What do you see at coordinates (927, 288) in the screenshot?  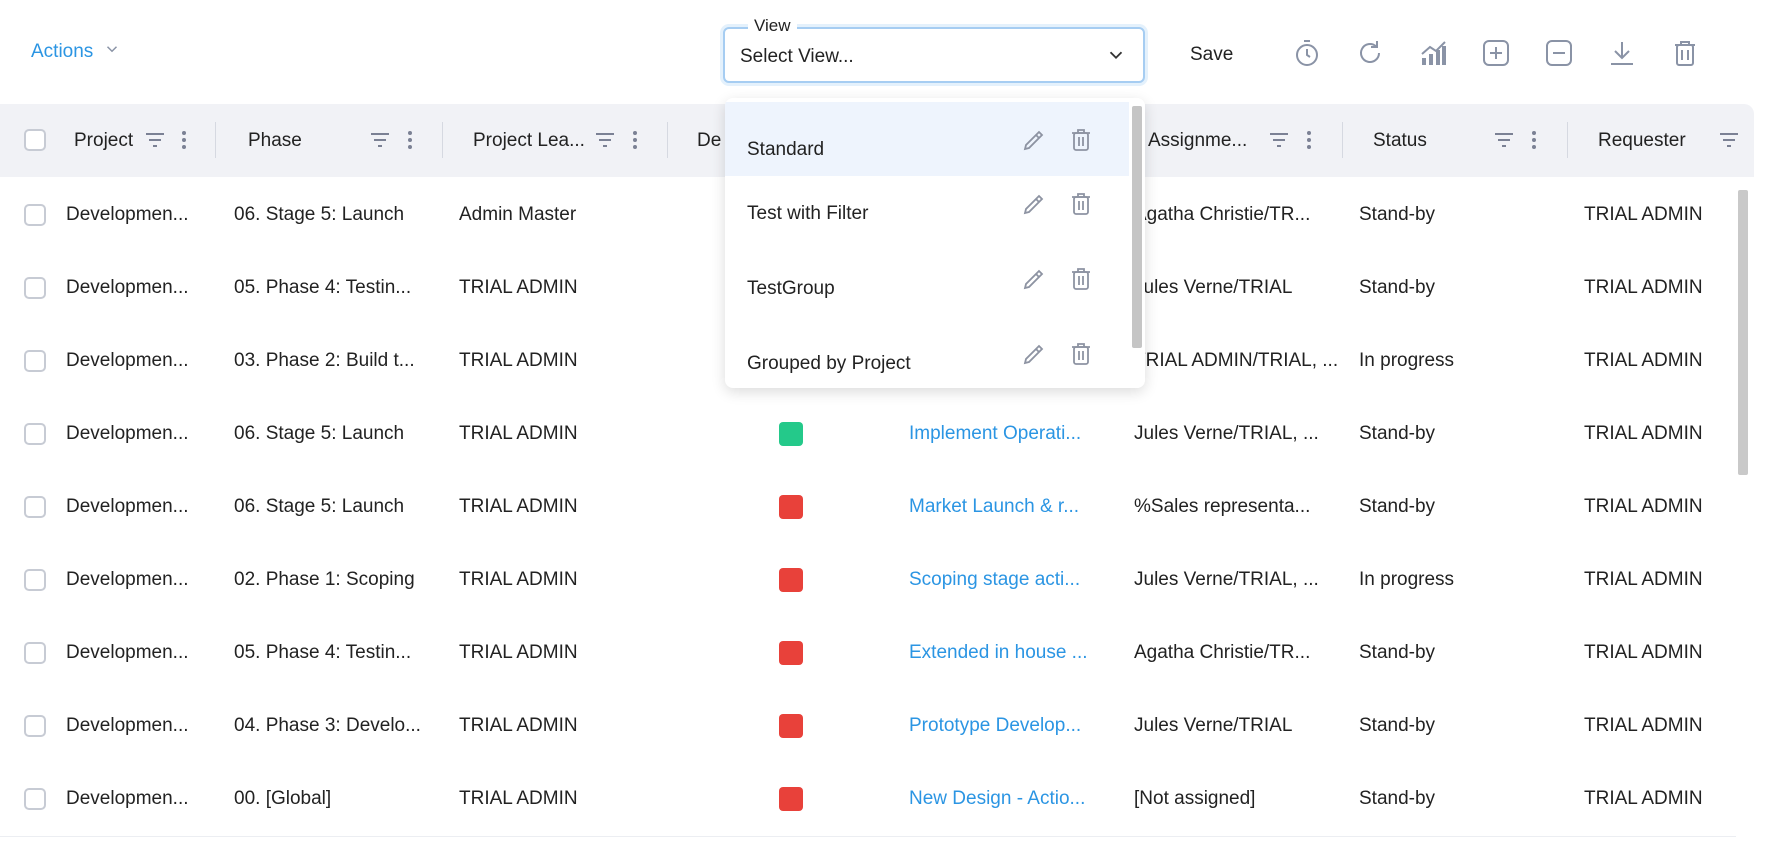 I see `view-option-testgroup: TestGroup` at bounding box center [927, 288].